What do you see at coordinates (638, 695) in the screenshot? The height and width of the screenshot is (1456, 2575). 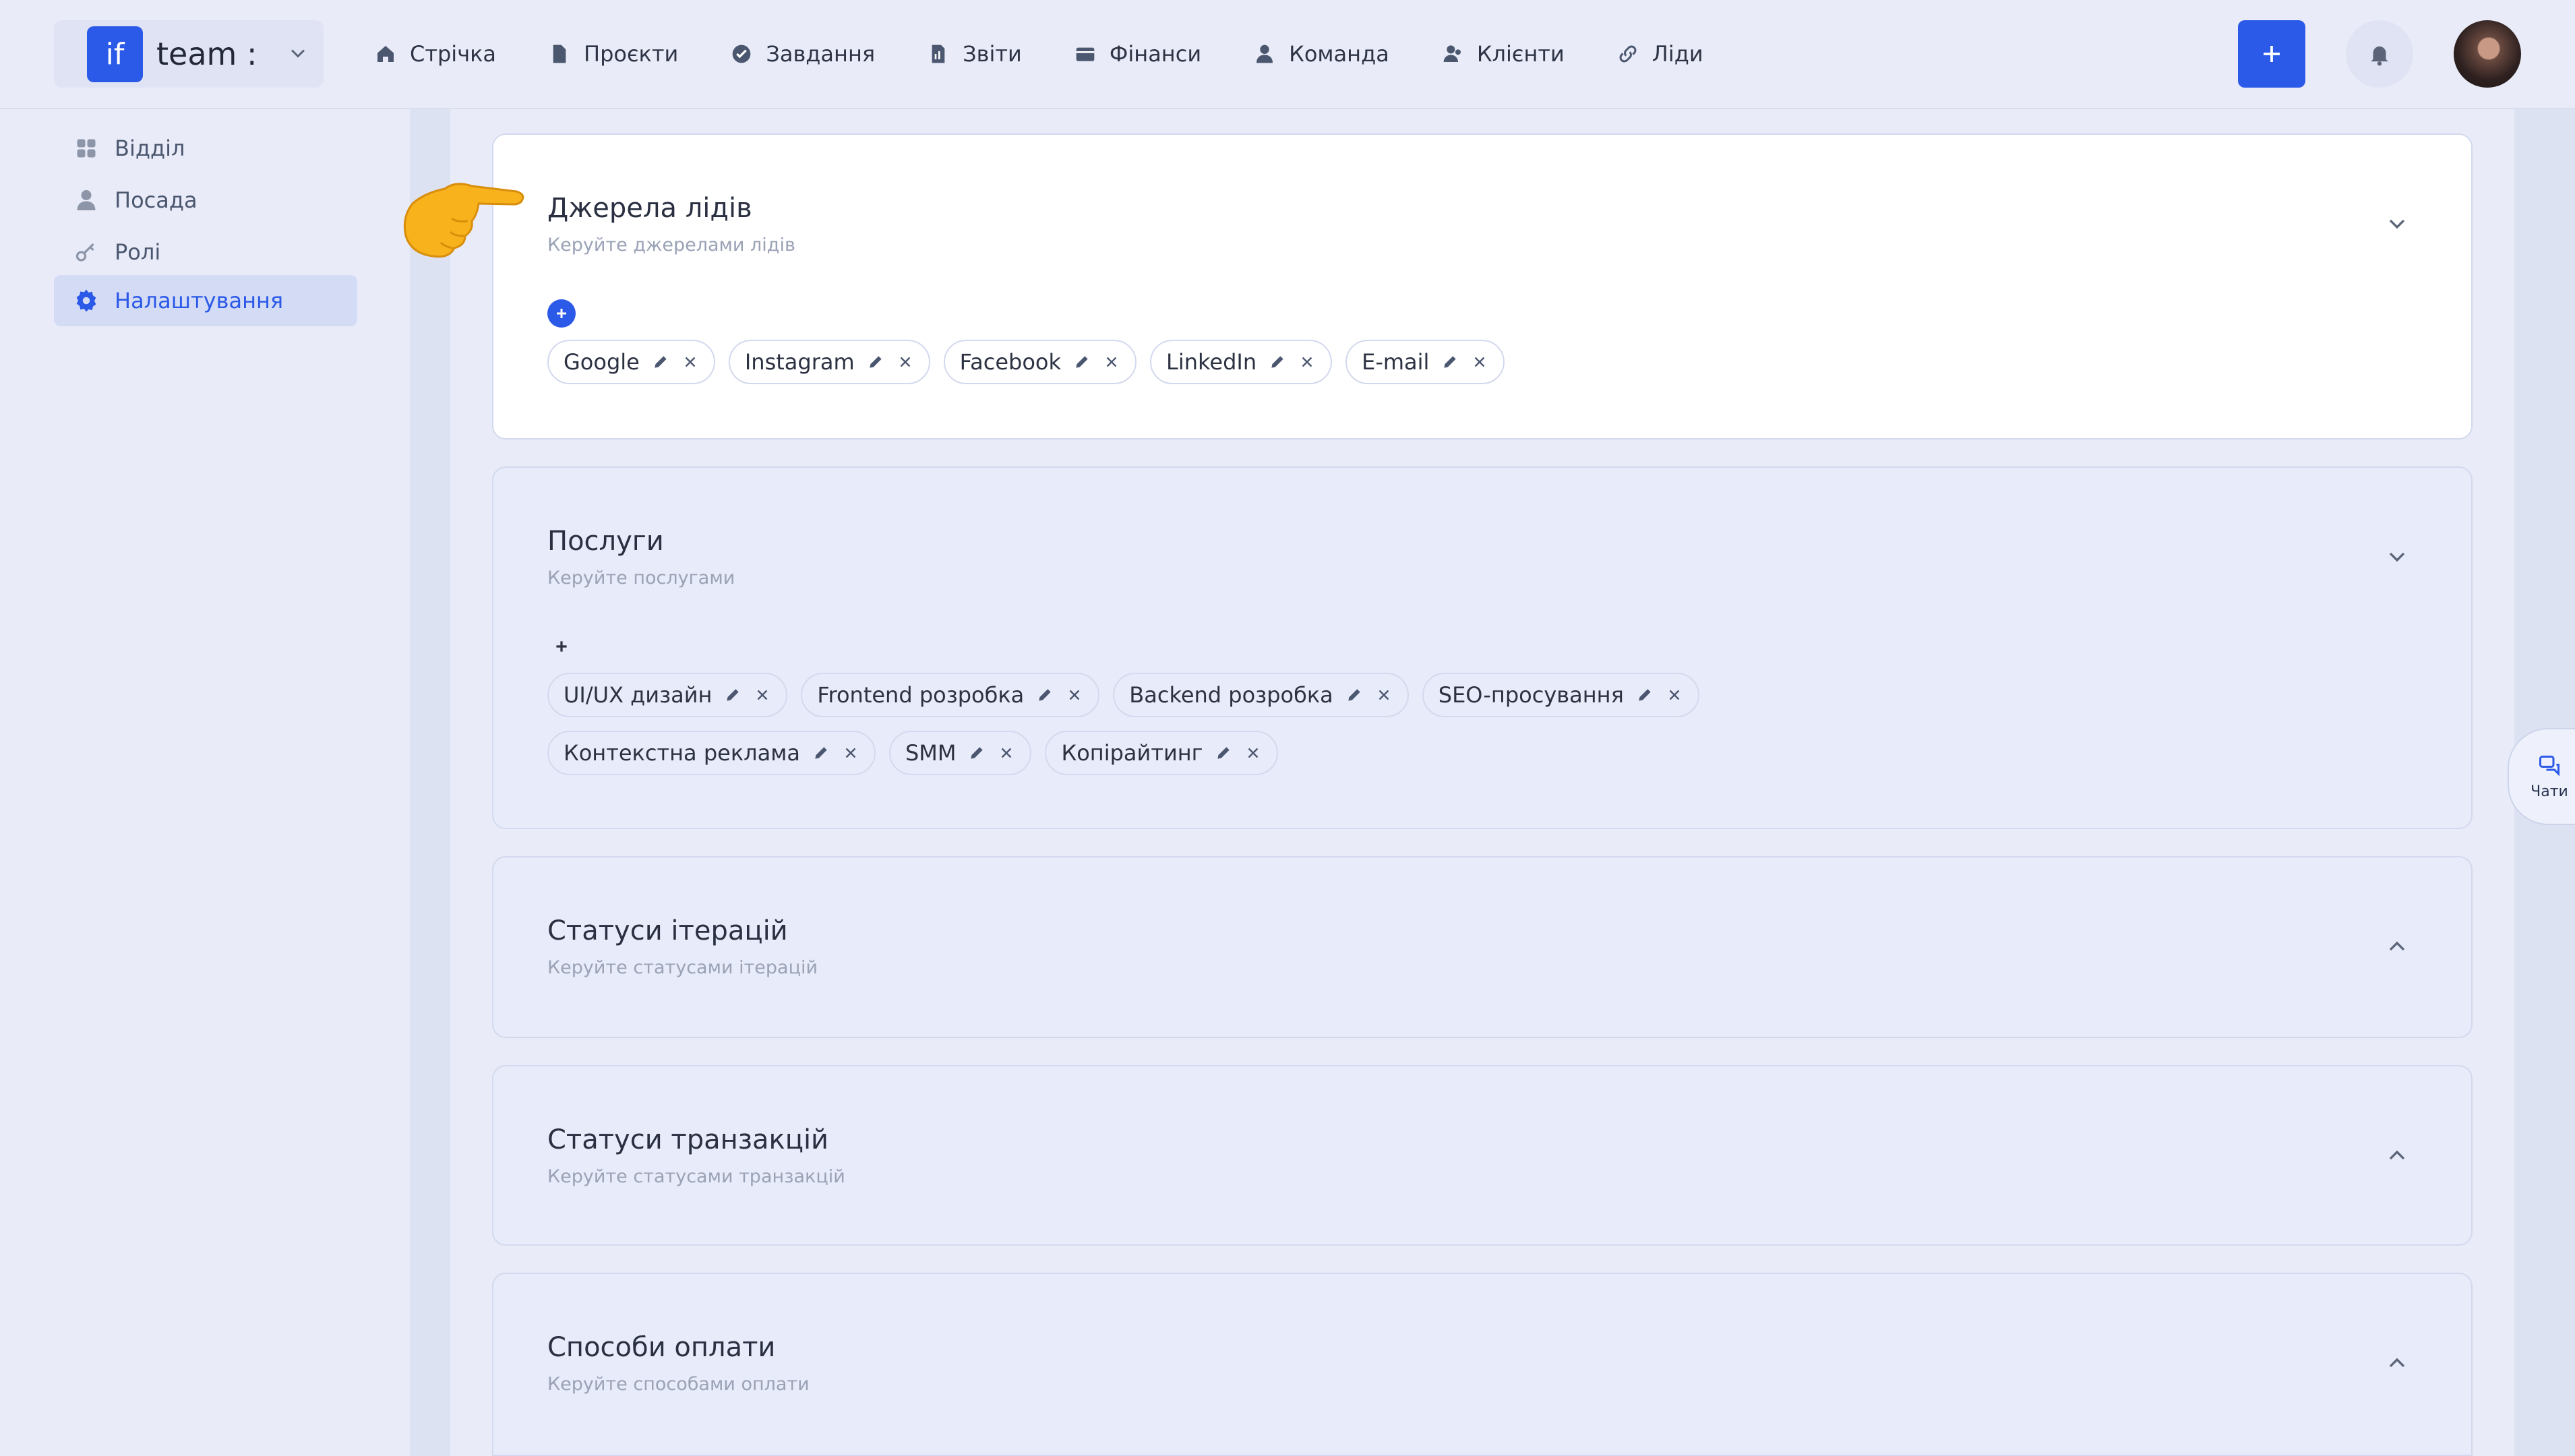 I see `chip-label: UI/UX дизайн` at bounding box center [638, 695].